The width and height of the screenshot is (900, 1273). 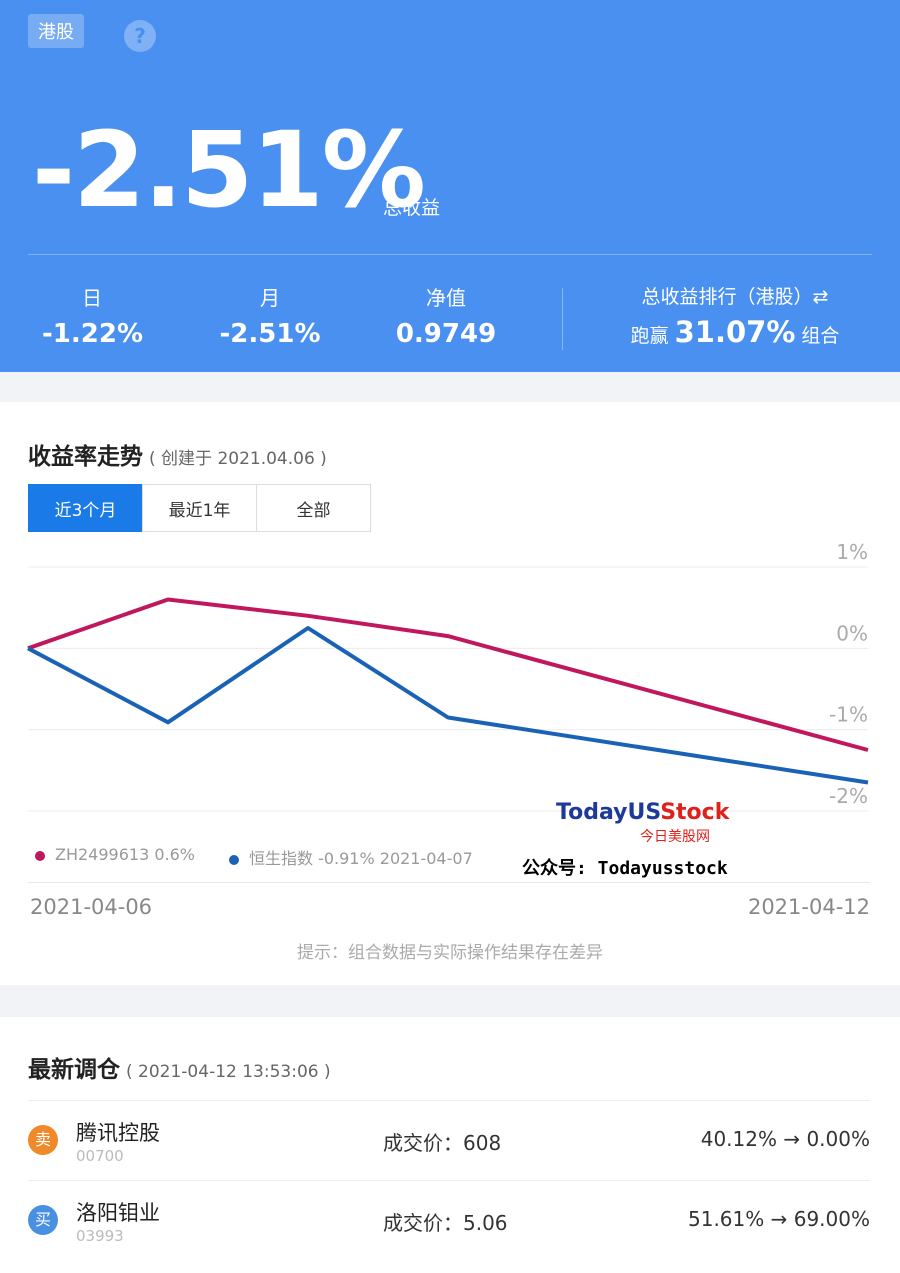 I want to click on trade-price: 成交价：608, so click(x=442, y=1141).